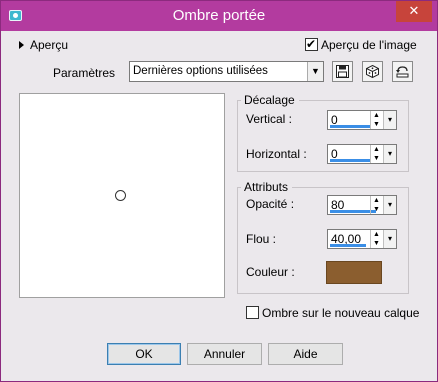  What do you see at coordinates (305, 354) in the screenshot?
I see `help-button: Aide` at bounding box center [305, 354].